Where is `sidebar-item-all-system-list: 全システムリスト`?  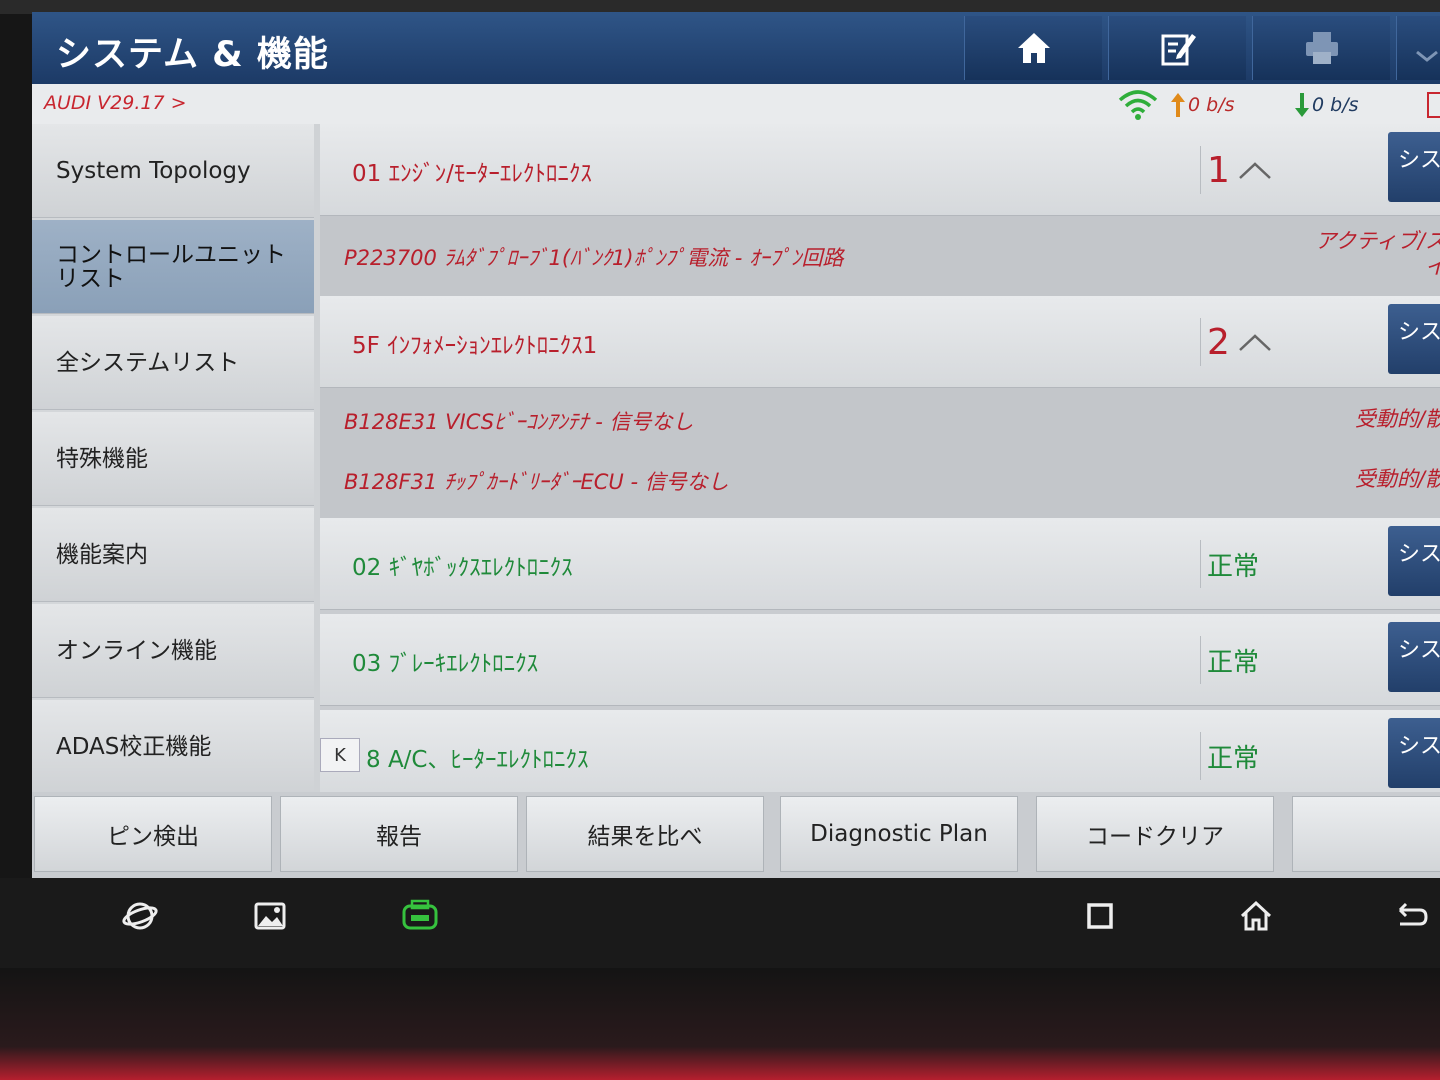 sidebar-item-all-system-list: 全システムリスト is located at coordinates (173, 363).